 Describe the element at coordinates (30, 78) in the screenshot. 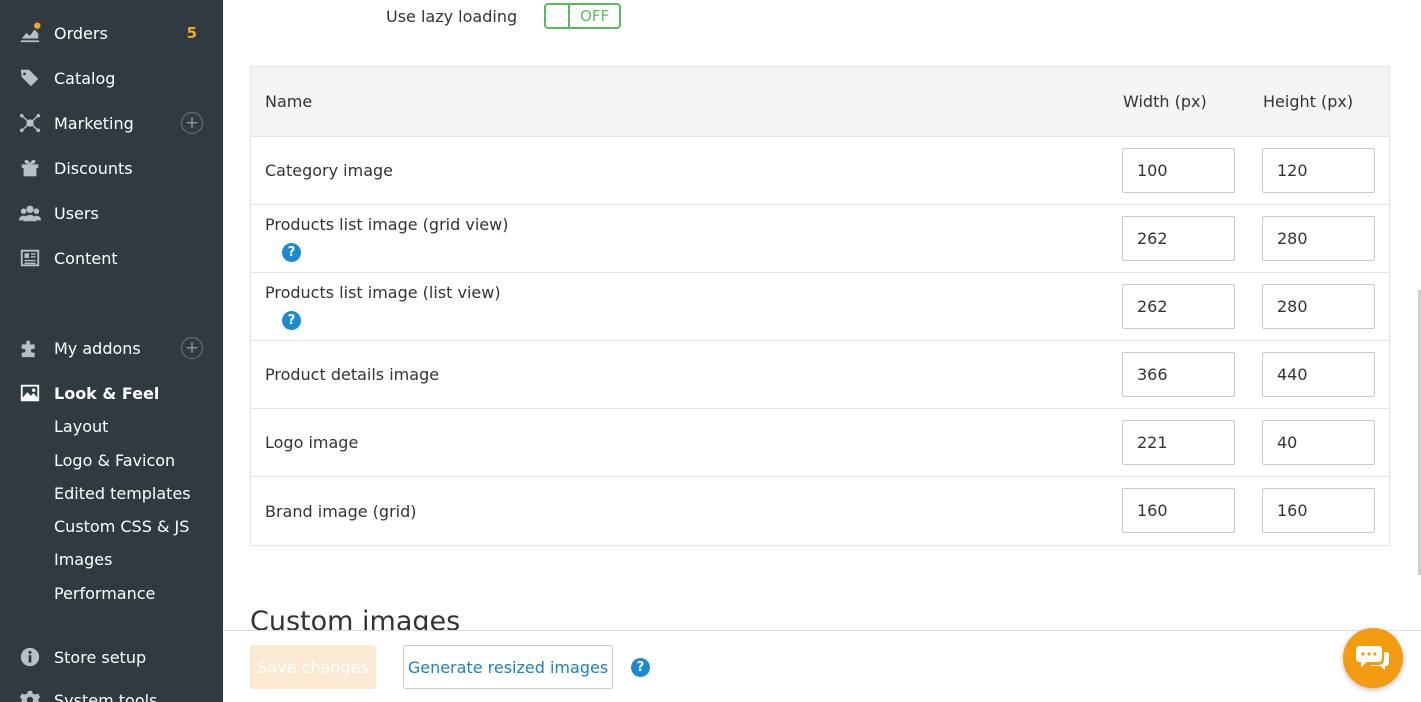

I see `tag-icon` at that location.